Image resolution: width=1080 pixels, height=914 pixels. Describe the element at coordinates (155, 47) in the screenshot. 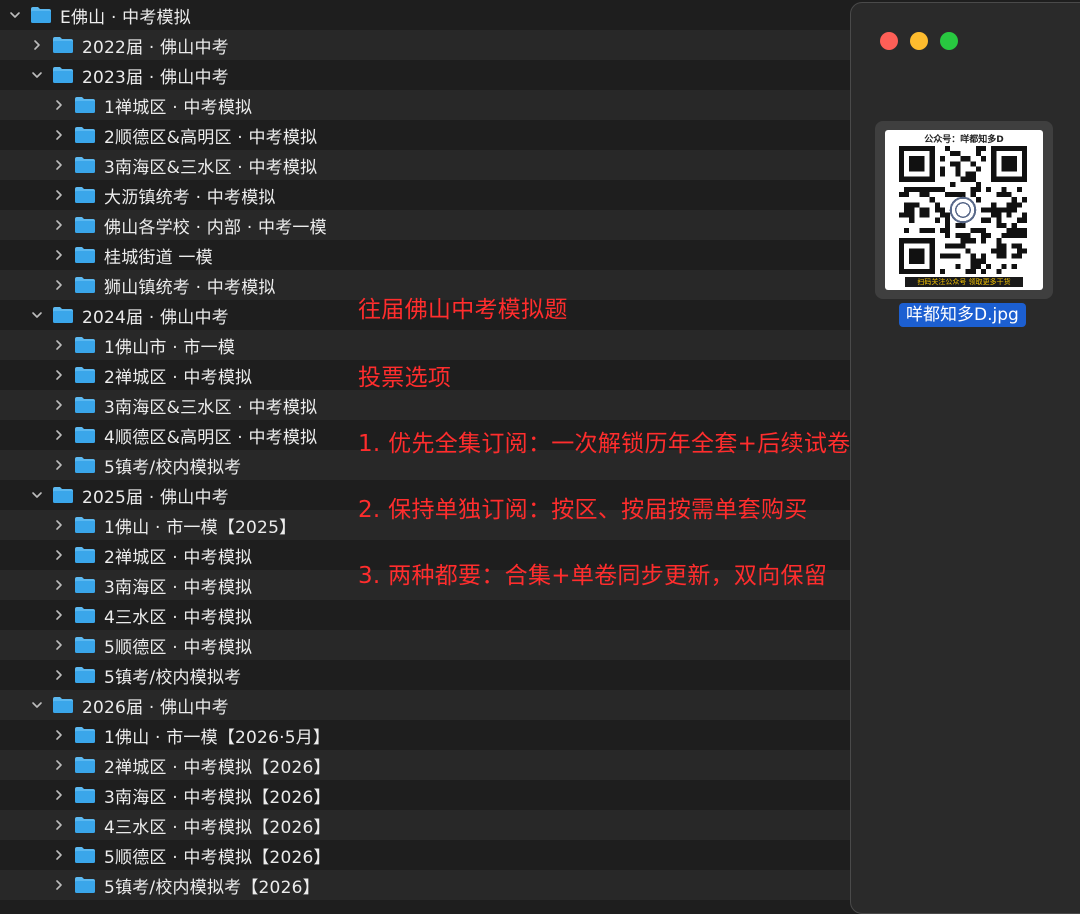

I see `folder-name: 2022届 · 佛山中考` at that location.